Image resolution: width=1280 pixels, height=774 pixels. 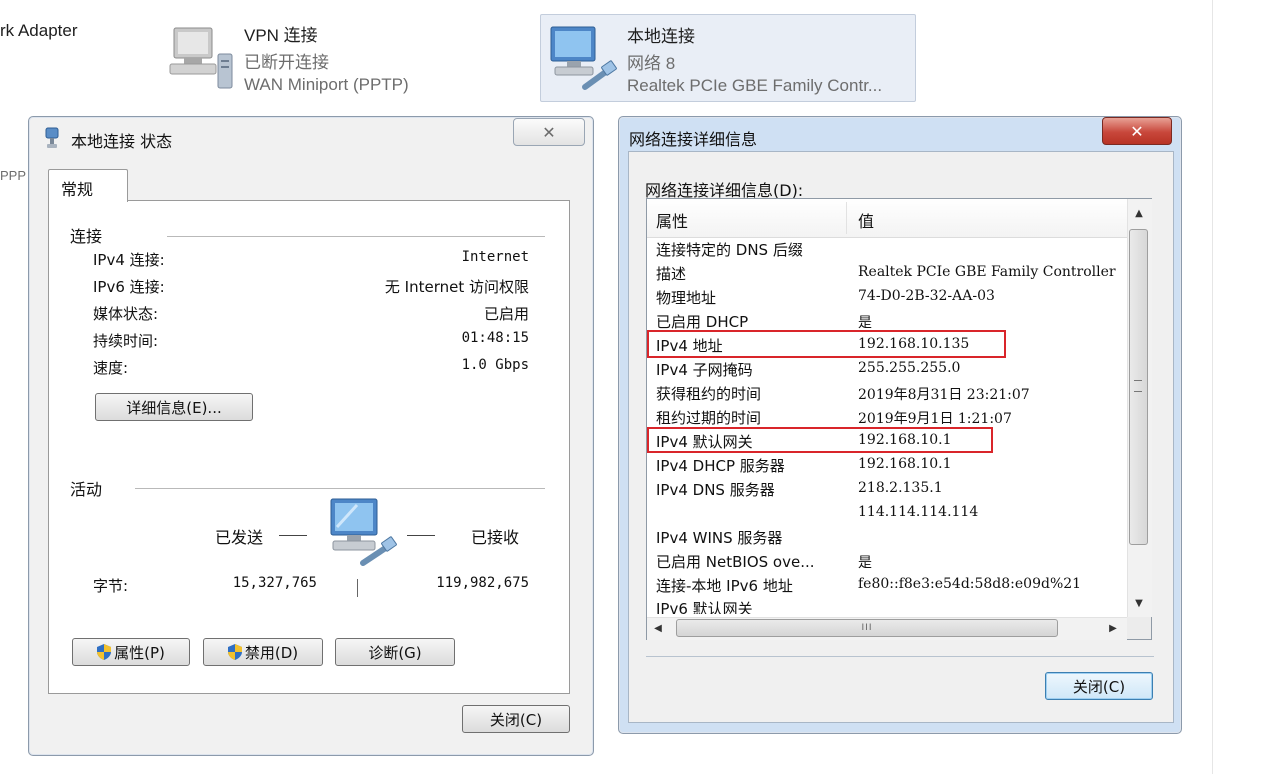 What do you see at coordinates (866, 220) in the screenshot?
I see `column-header-value: 值` at bounding box center [866, 220].